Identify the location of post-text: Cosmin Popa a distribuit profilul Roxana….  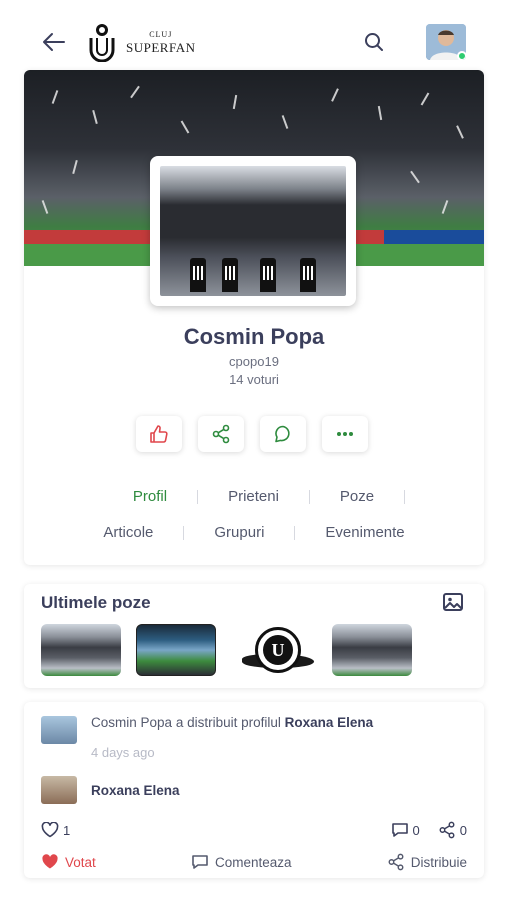
(276, 723).